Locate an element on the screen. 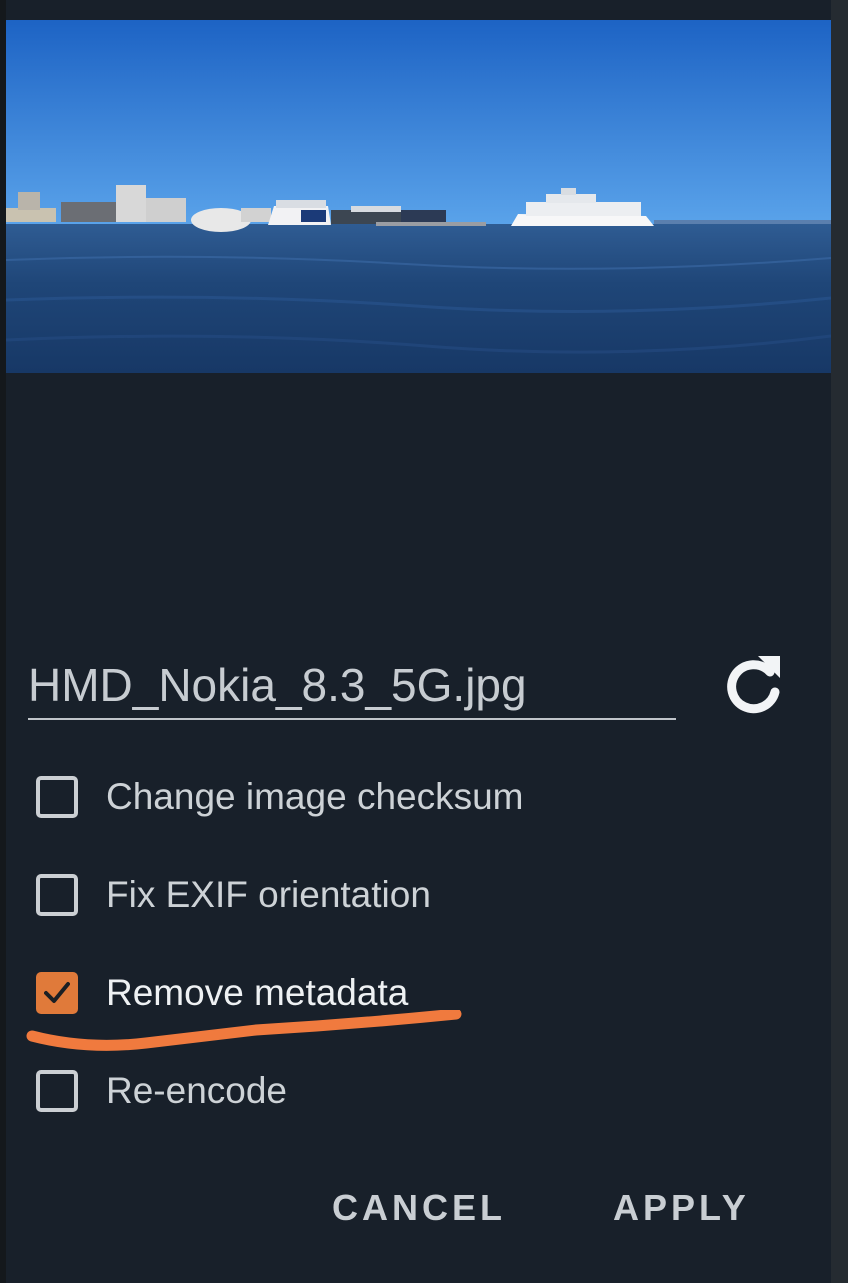 The width and height of the screenshot is (848, 1283). cancel-button: CANCEL is located at coordinates (419, 1208).